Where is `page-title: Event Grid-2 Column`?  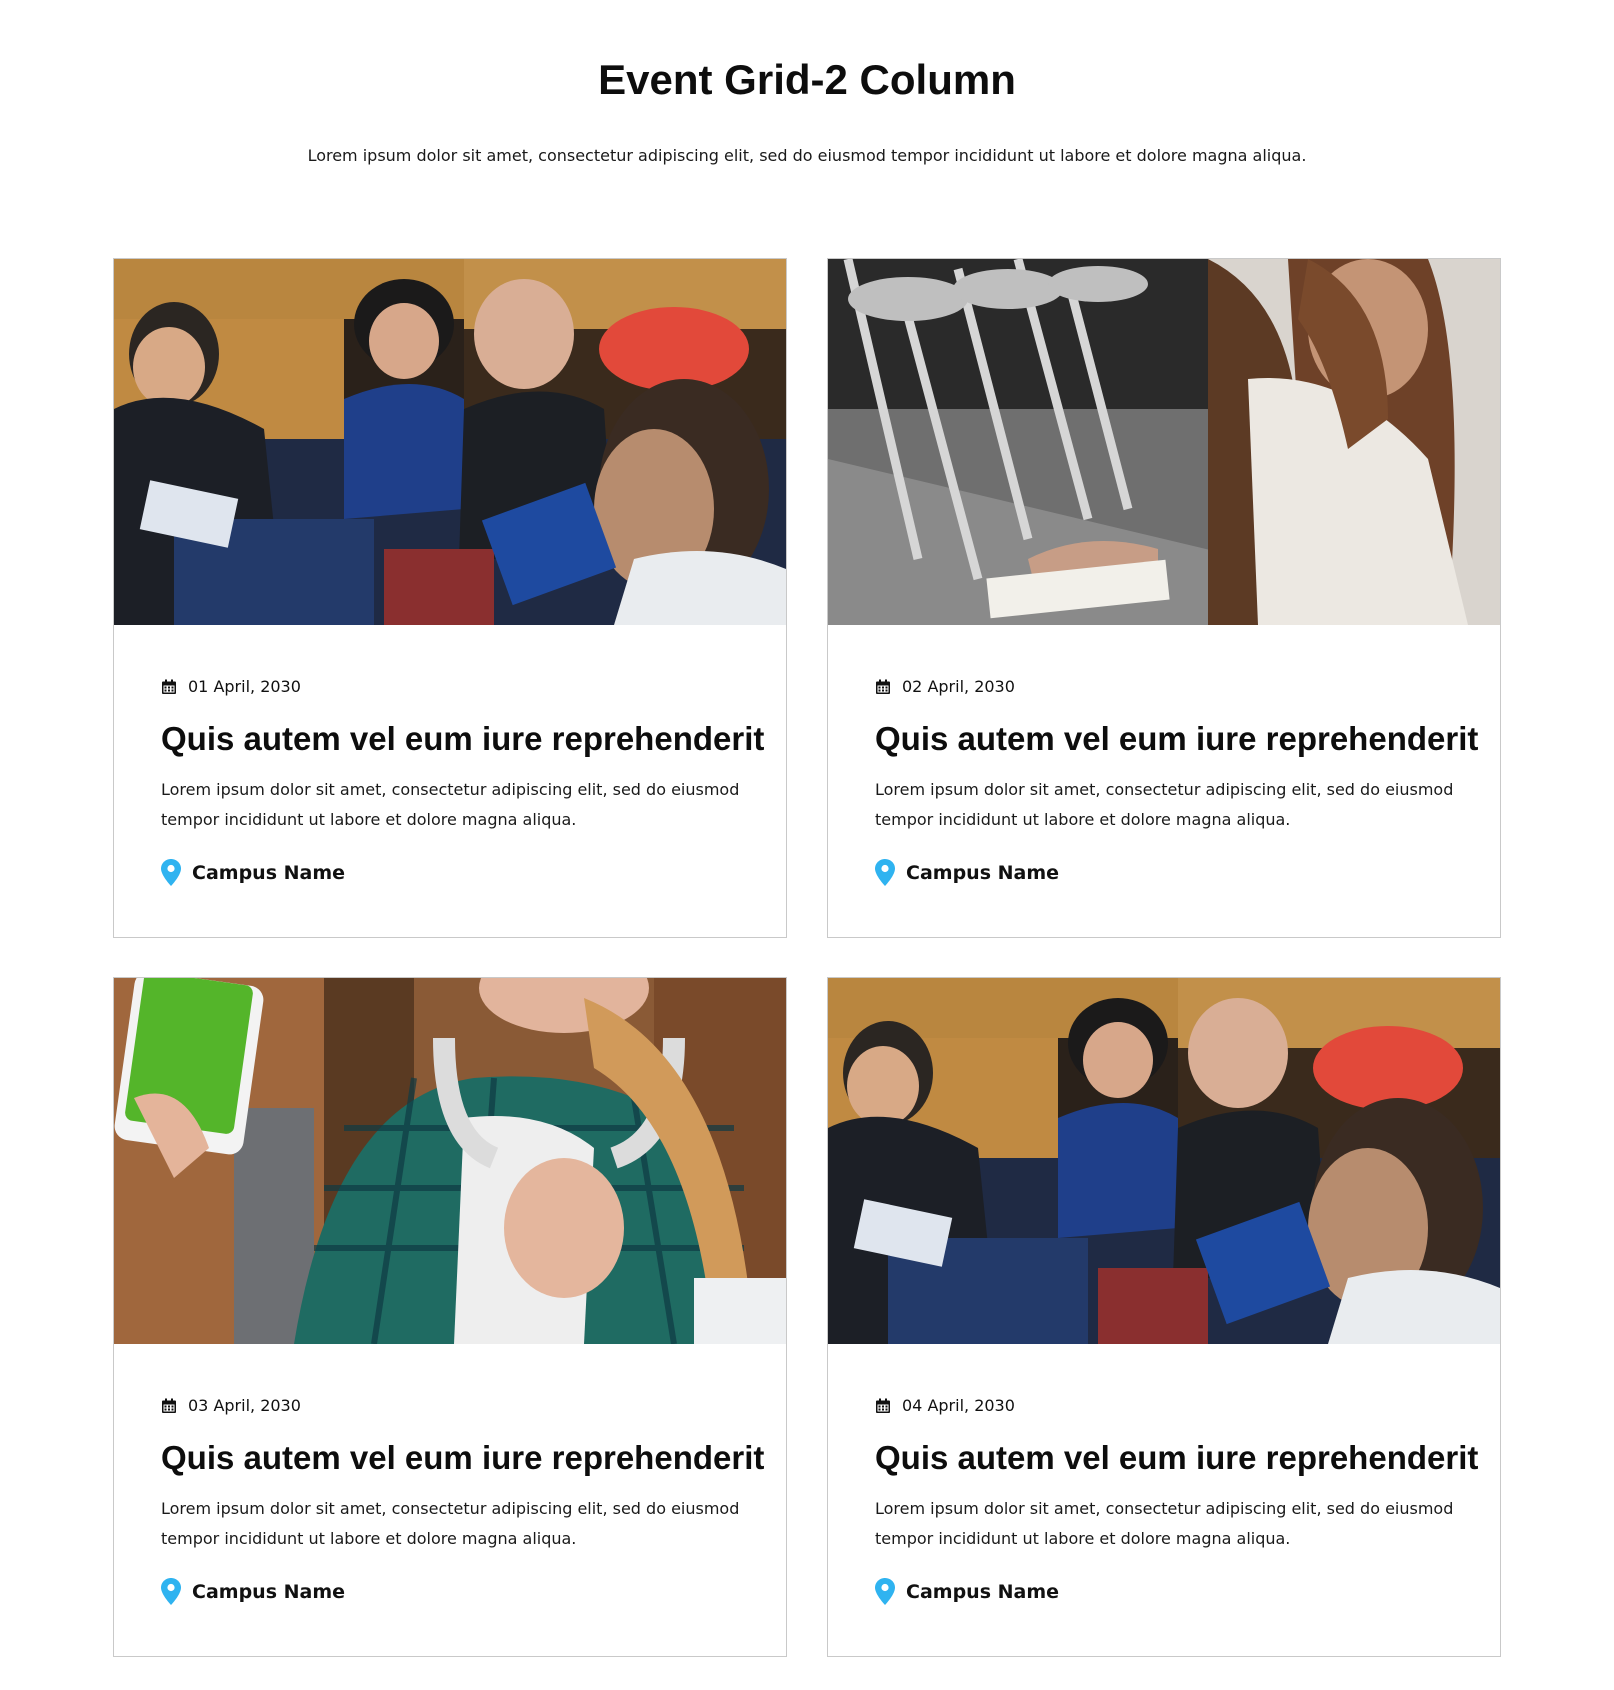
page-title: Event Grid-2 Column is located at coordinates (807, 79).